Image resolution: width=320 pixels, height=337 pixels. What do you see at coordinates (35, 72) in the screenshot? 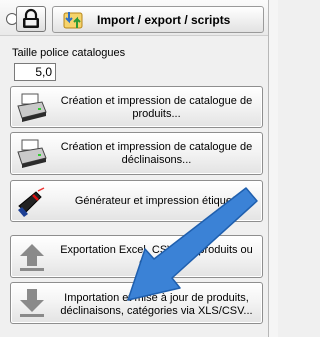
I see `font-size-input` at bounding box center [35, 72].